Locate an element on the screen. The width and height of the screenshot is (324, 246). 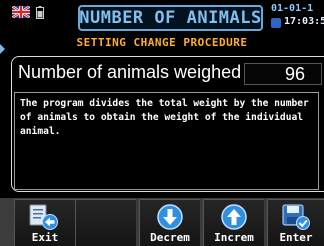
page-subtitle: SETTING CHANGE PROCEDURE is located at coordinates (162, 42).